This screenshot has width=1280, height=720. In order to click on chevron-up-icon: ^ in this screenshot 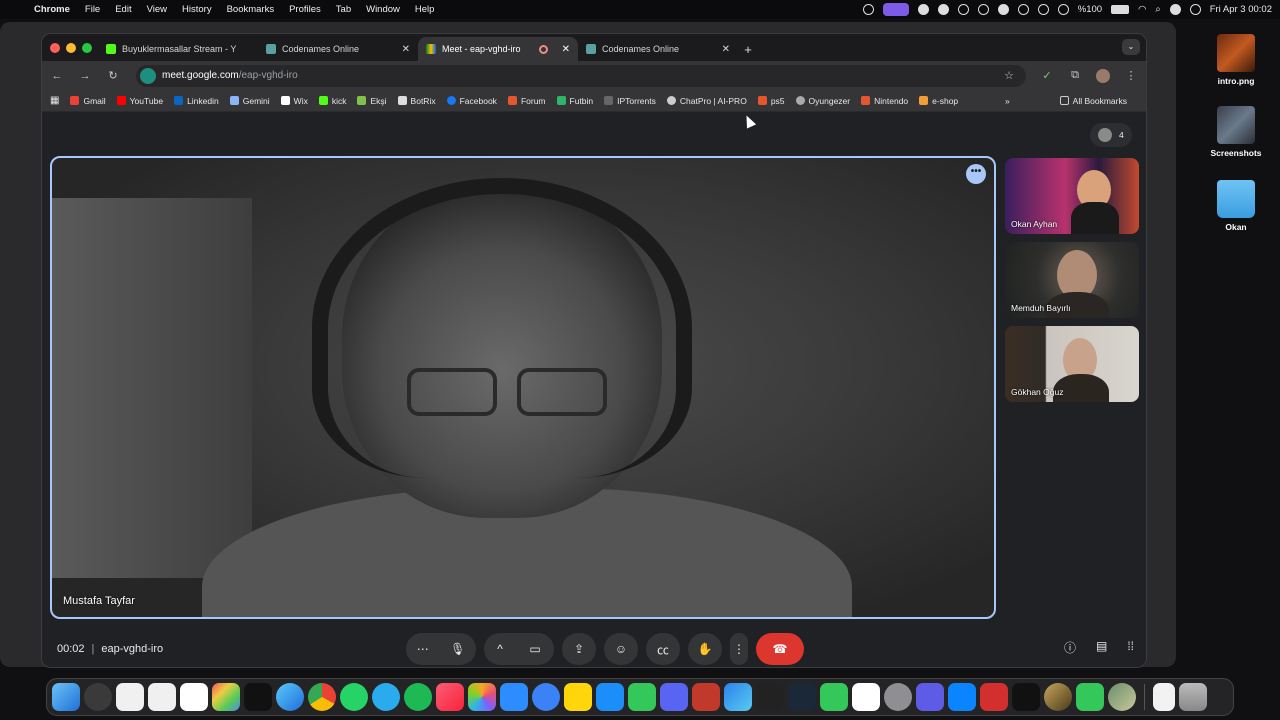, I will do `click(500, 649)`.